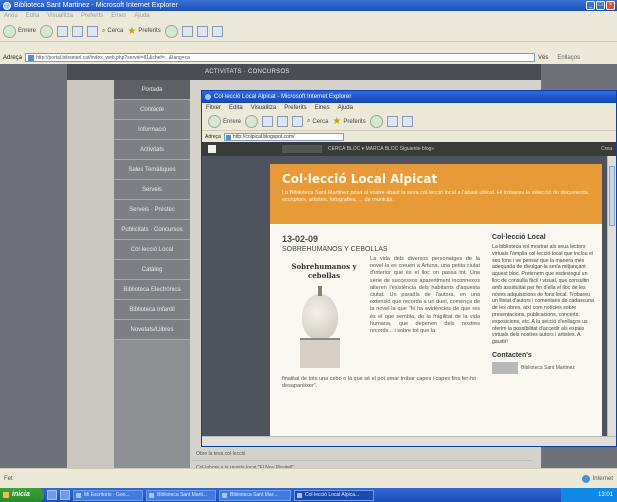  What do you see at coordinates (612, 196) in the screenshot?
I see `scrollbar-thumb` at bounding box center [612, 196].